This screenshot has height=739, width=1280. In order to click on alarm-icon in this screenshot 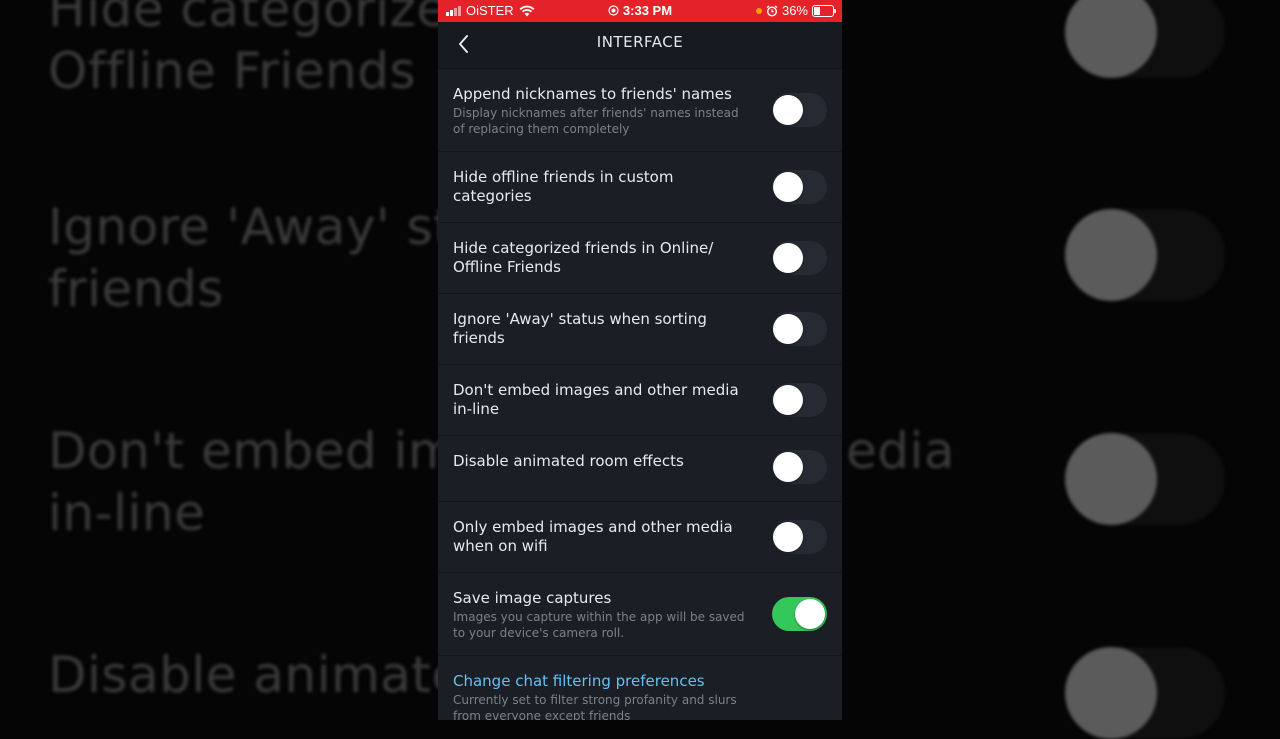, I will do `click(772, 10)`.